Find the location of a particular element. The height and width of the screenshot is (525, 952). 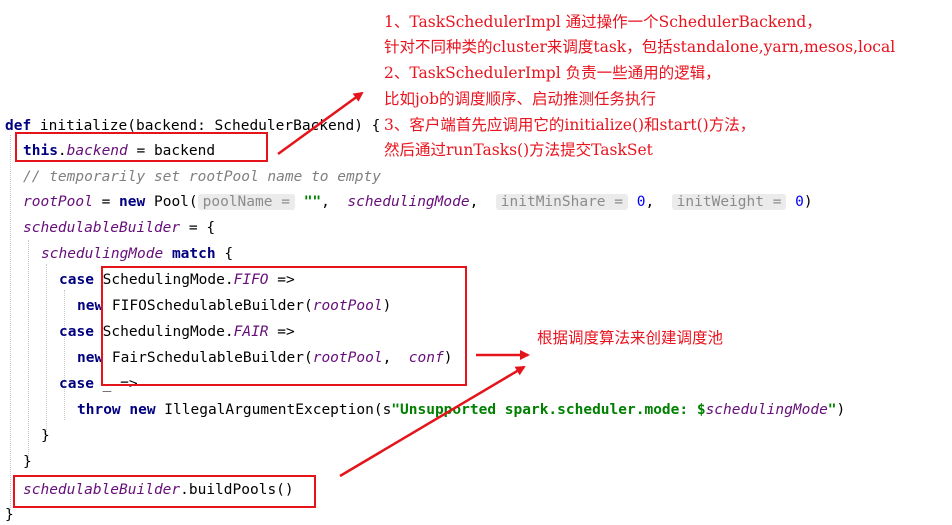

arrow-to-top-note is located at coordinates (320, 123).